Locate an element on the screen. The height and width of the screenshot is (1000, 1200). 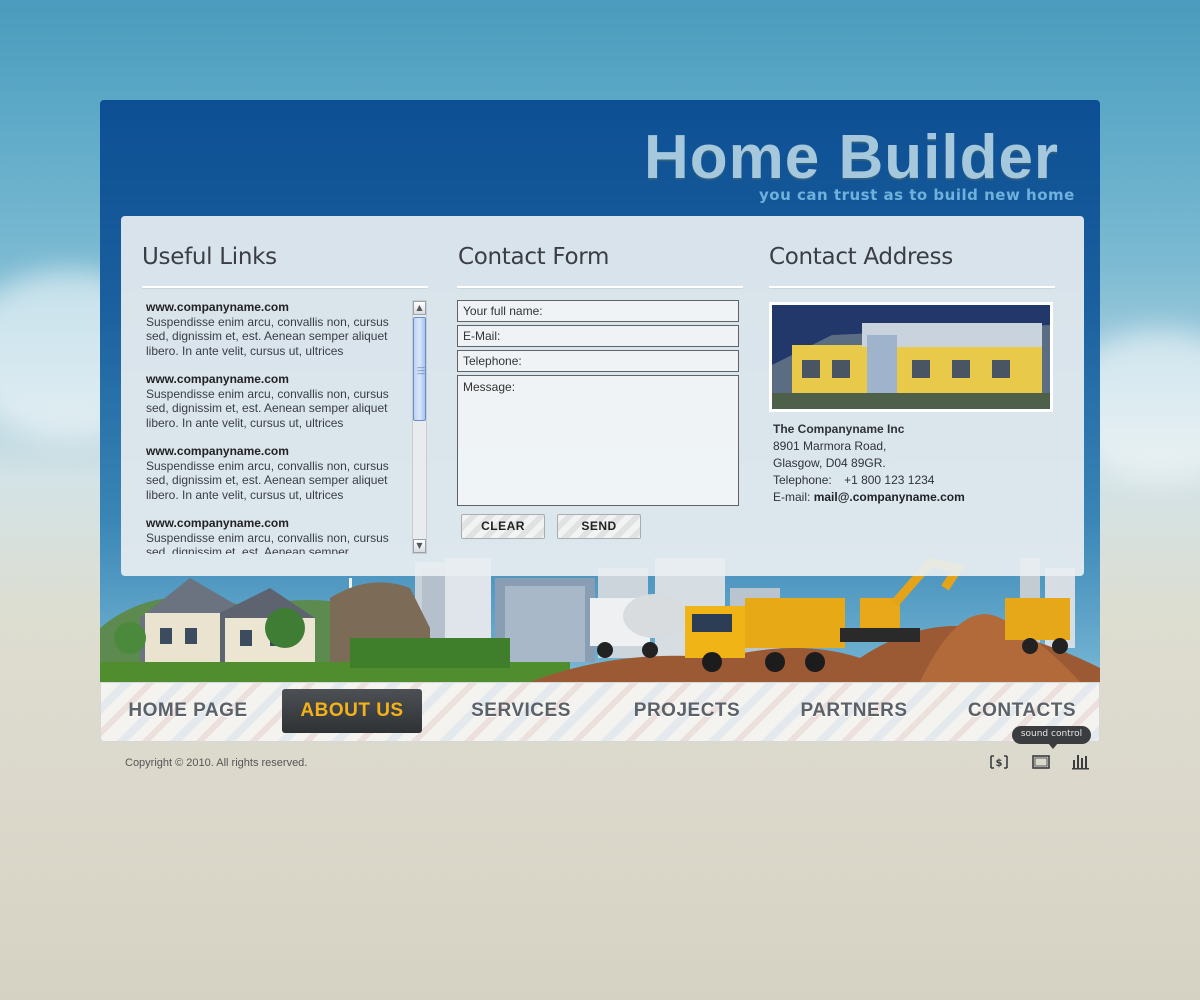
phone-label: Telephone: is located at coordinates (802, 480).